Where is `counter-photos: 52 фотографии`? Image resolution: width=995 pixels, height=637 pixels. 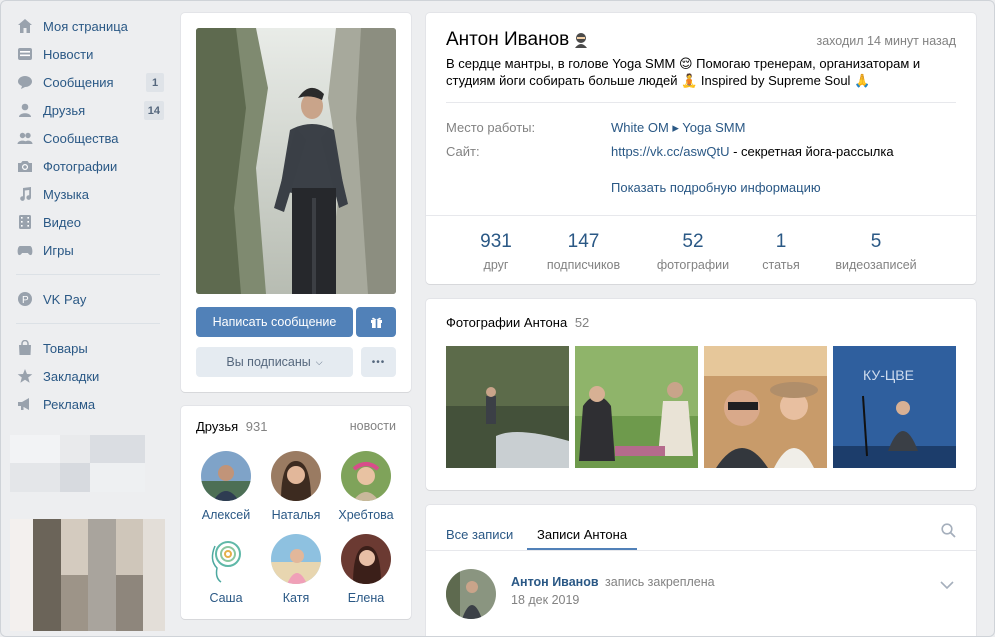
counter-photos: 52 фотографии is located at coordinates (693, 251).